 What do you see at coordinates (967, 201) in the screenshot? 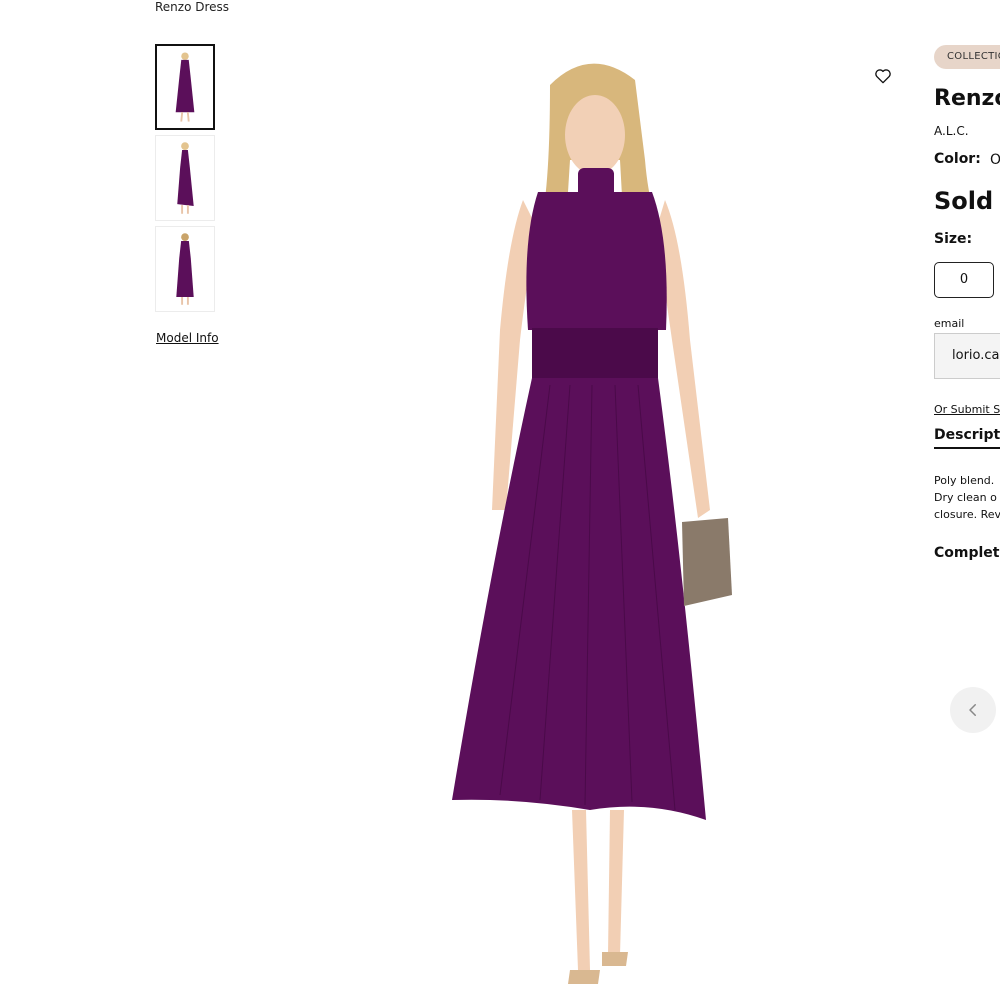
I see `stock-status: Sold C` at bounding box center [967, 201].